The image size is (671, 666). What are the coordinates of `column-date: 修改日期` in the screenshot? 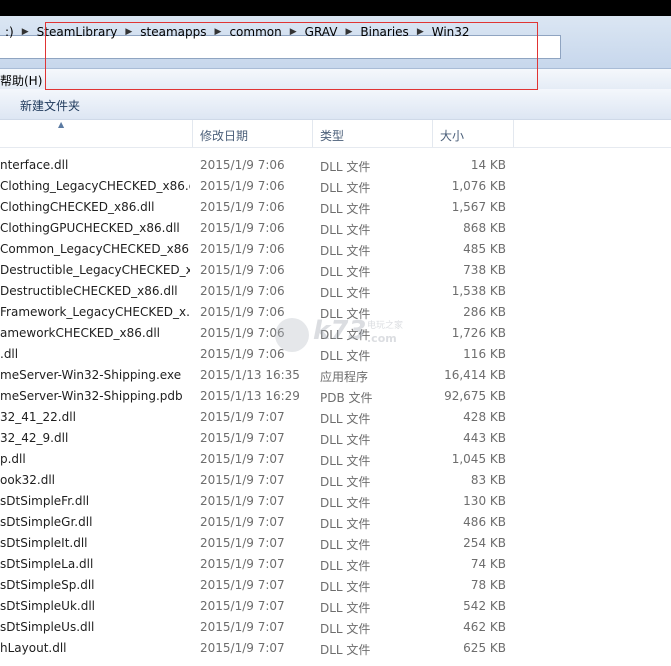 It's located at (224, 135).